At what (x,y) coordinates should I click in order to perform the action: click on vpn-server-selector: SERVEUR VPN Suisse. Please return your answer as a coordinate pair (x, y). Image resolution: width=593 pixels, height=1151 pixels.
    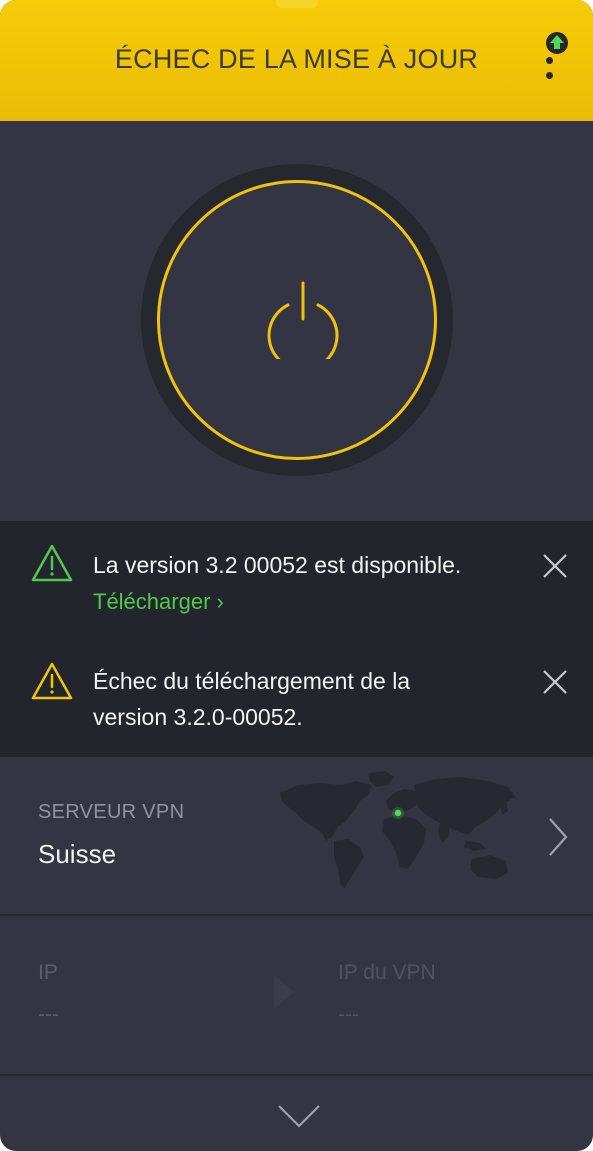
    Looking at the image, I should click on (296, 836).